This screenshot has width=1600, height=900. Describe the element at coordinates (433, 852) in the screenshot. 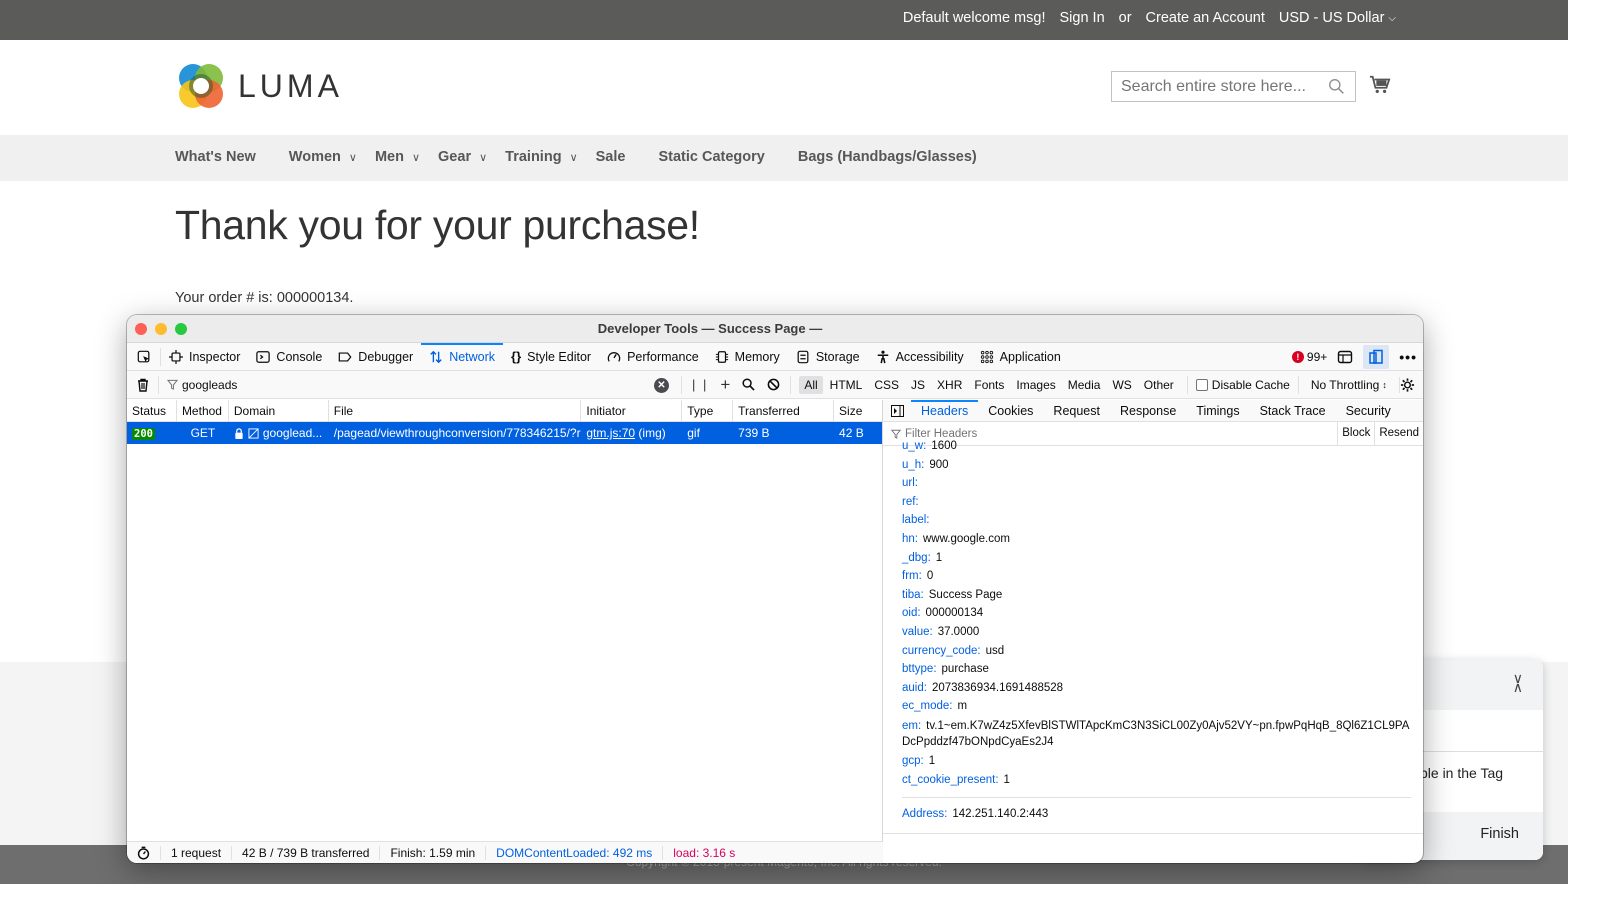

I see `finish-time: Finish: 1.59 min` at that location.